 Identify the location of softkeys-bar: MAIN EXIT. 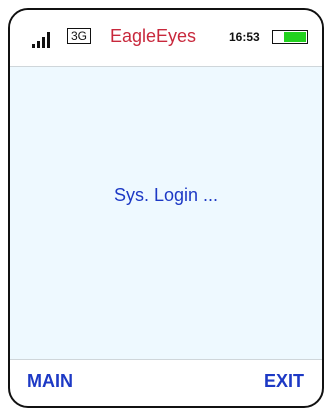
(166, 383).